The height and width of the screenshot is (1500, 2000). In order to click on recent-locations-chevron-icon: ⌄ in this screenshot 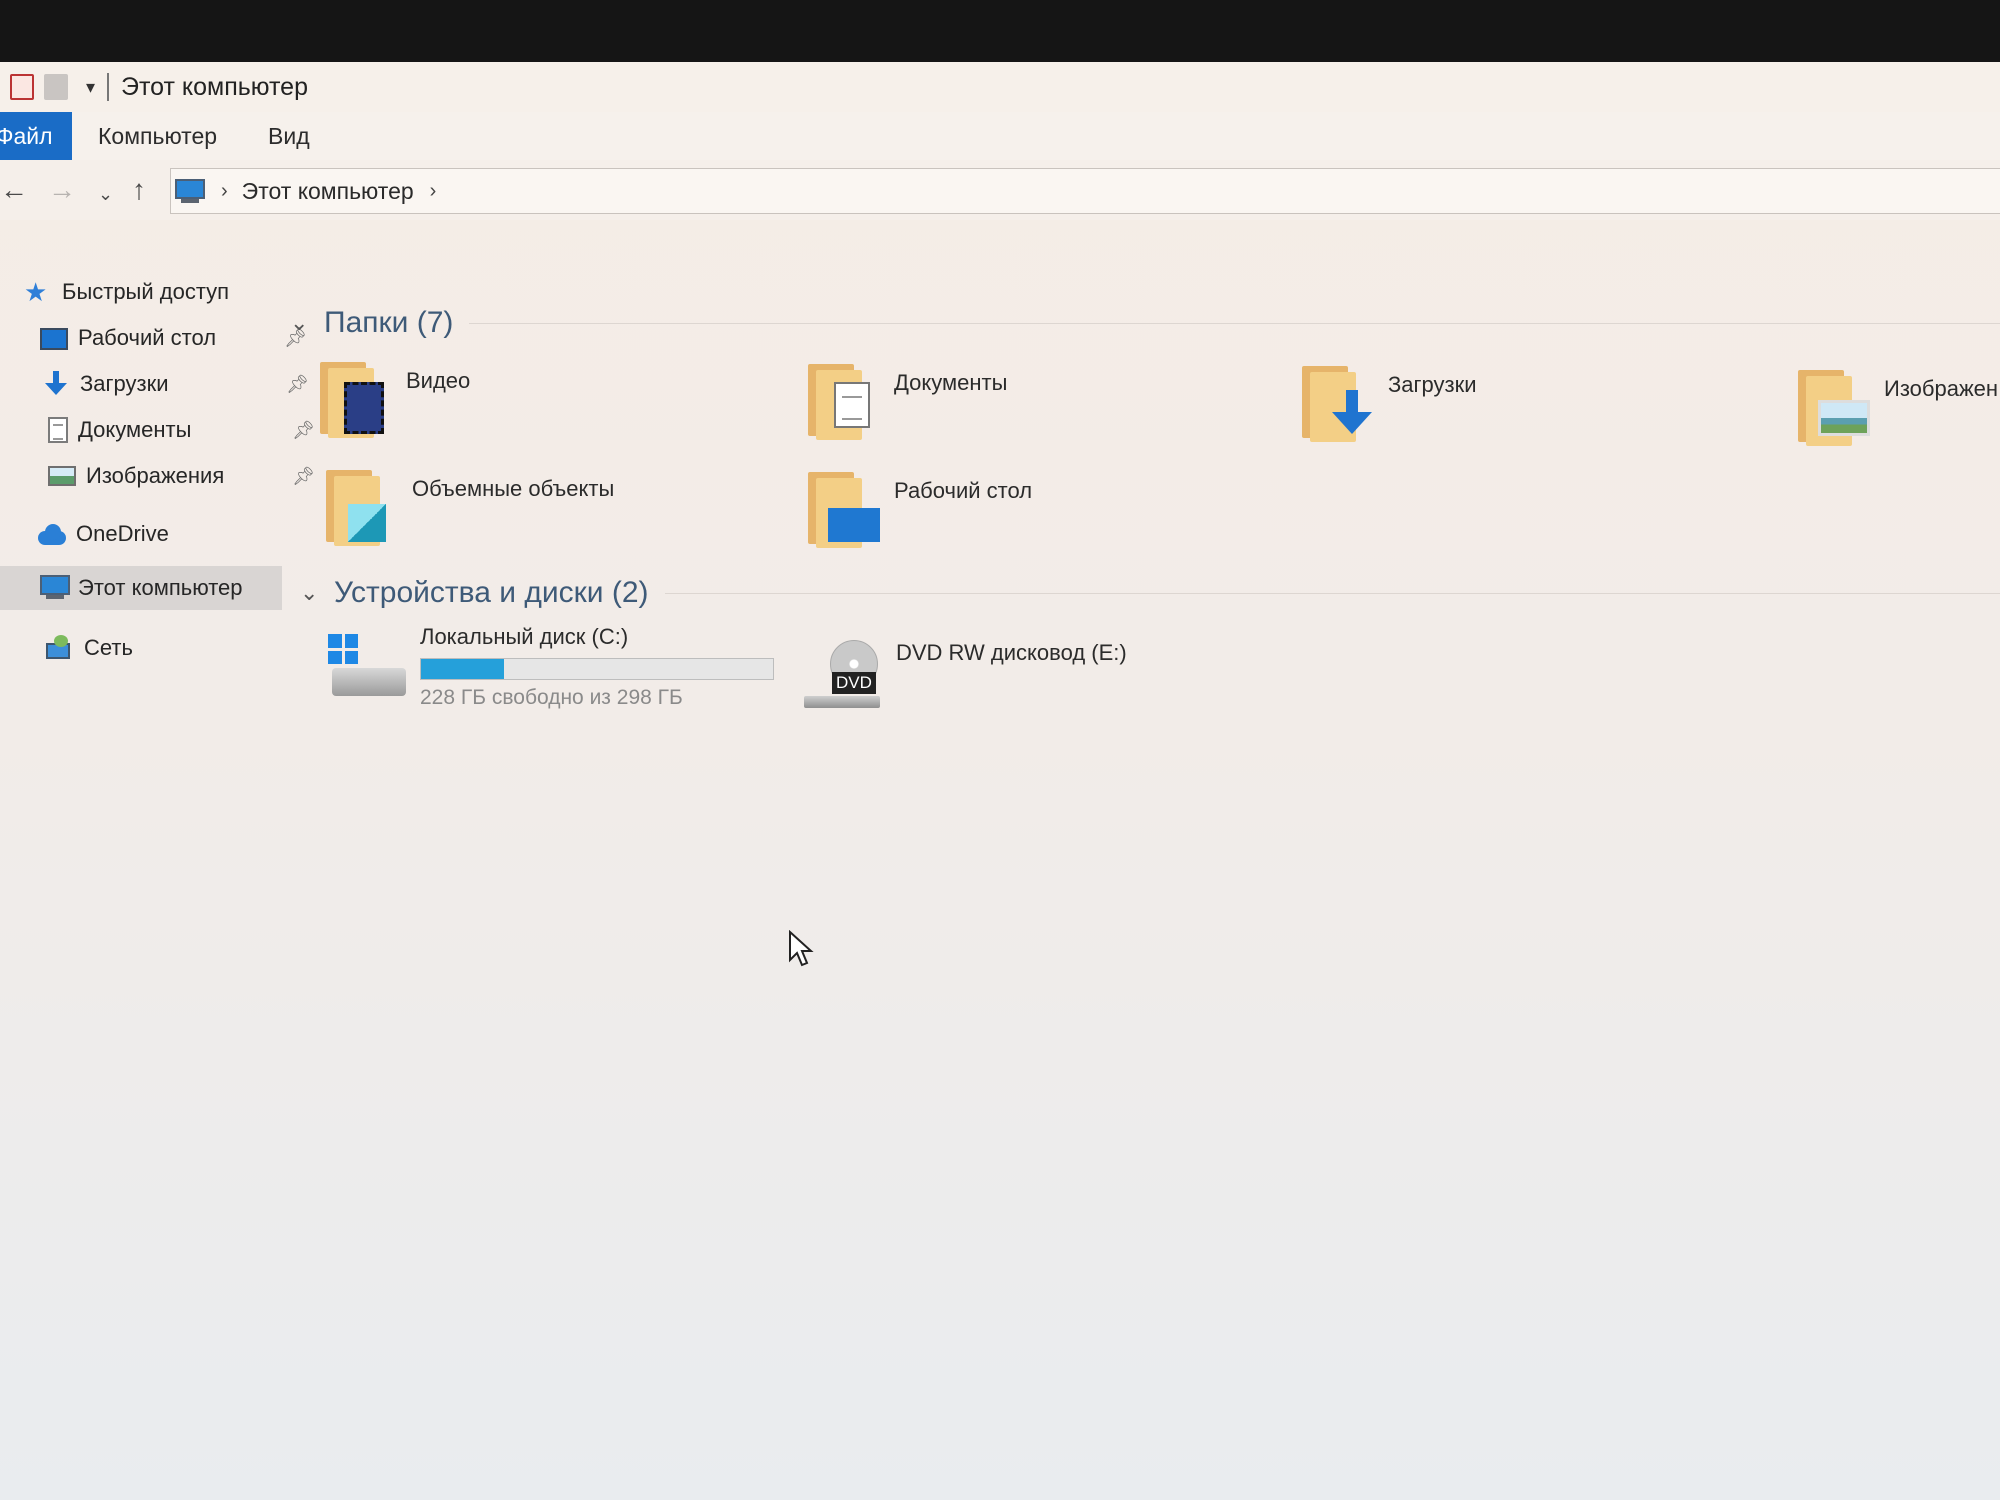, I will do `click(105, 194)`.